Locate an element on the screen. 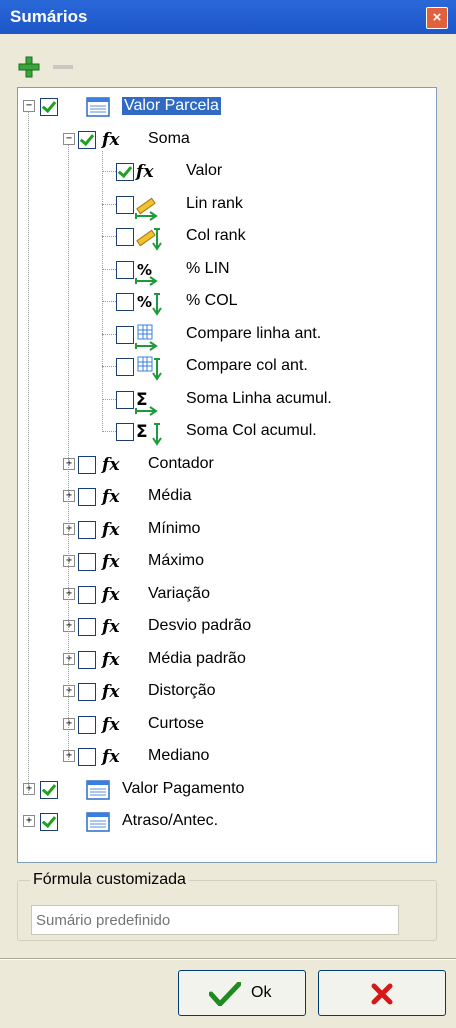 This screenshot has width=456, height=1028. tree-node-label: Valor Parcela is located at coordinates (171, 106).